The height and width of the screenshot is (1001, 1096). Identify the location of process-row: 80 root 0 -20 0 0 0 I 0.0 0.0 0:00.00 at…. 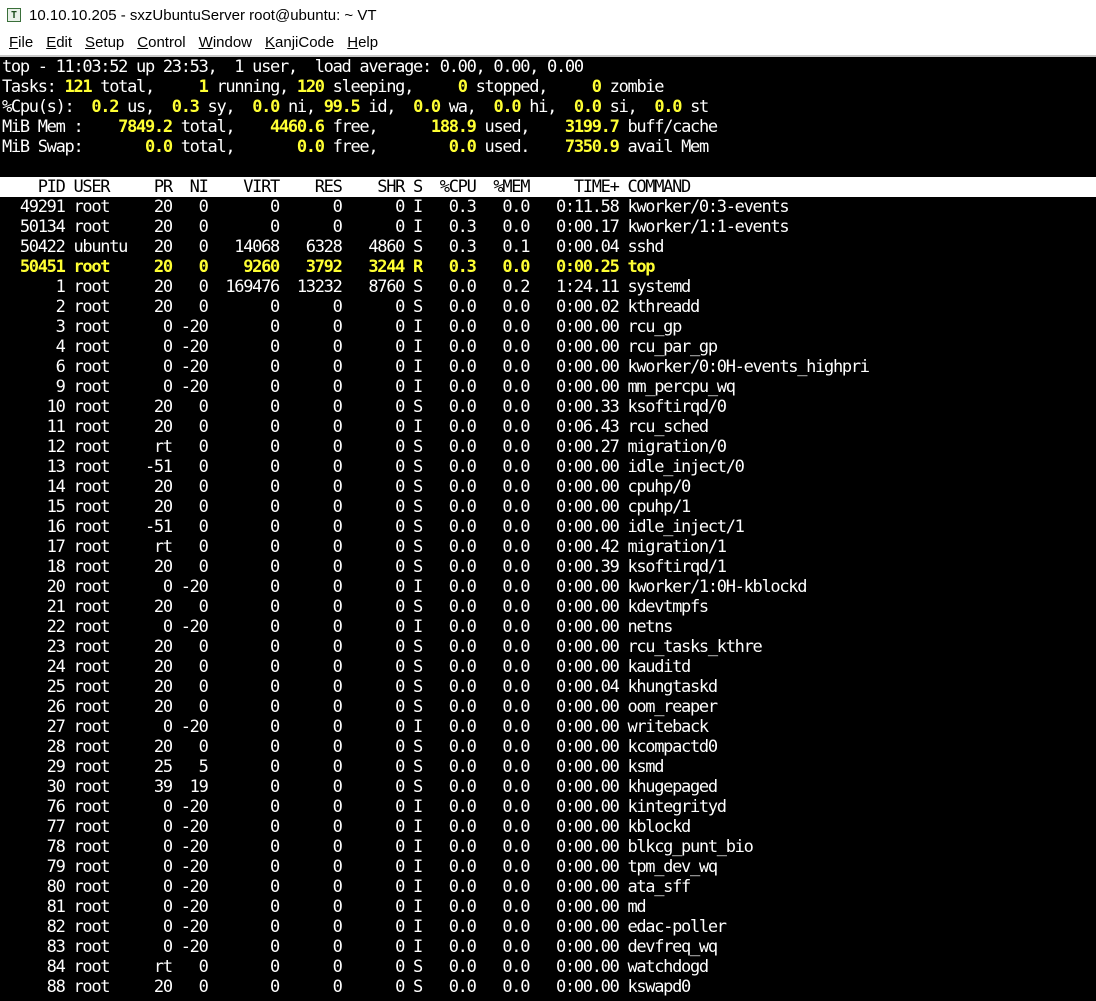
(347, 887).